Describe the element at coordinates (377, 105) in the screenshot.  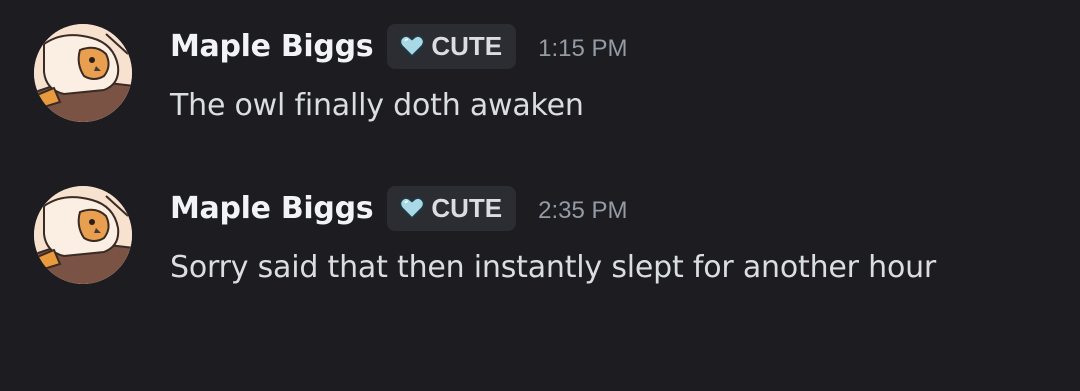
I see `message-text: The owl finally doth awaken` at that location.